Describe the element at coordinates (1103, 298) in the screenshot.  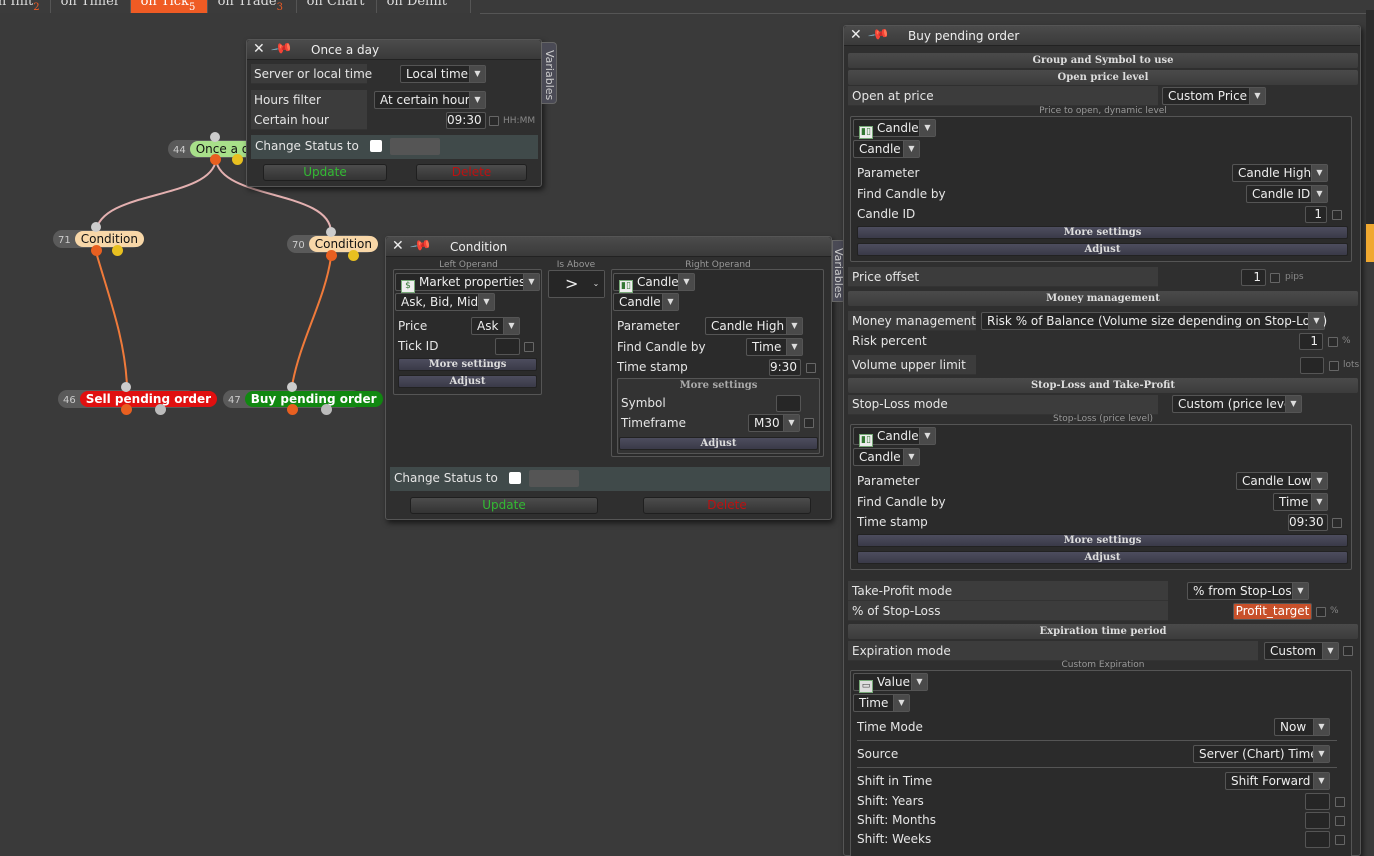
I see `money-management-section: Money management` at that location.